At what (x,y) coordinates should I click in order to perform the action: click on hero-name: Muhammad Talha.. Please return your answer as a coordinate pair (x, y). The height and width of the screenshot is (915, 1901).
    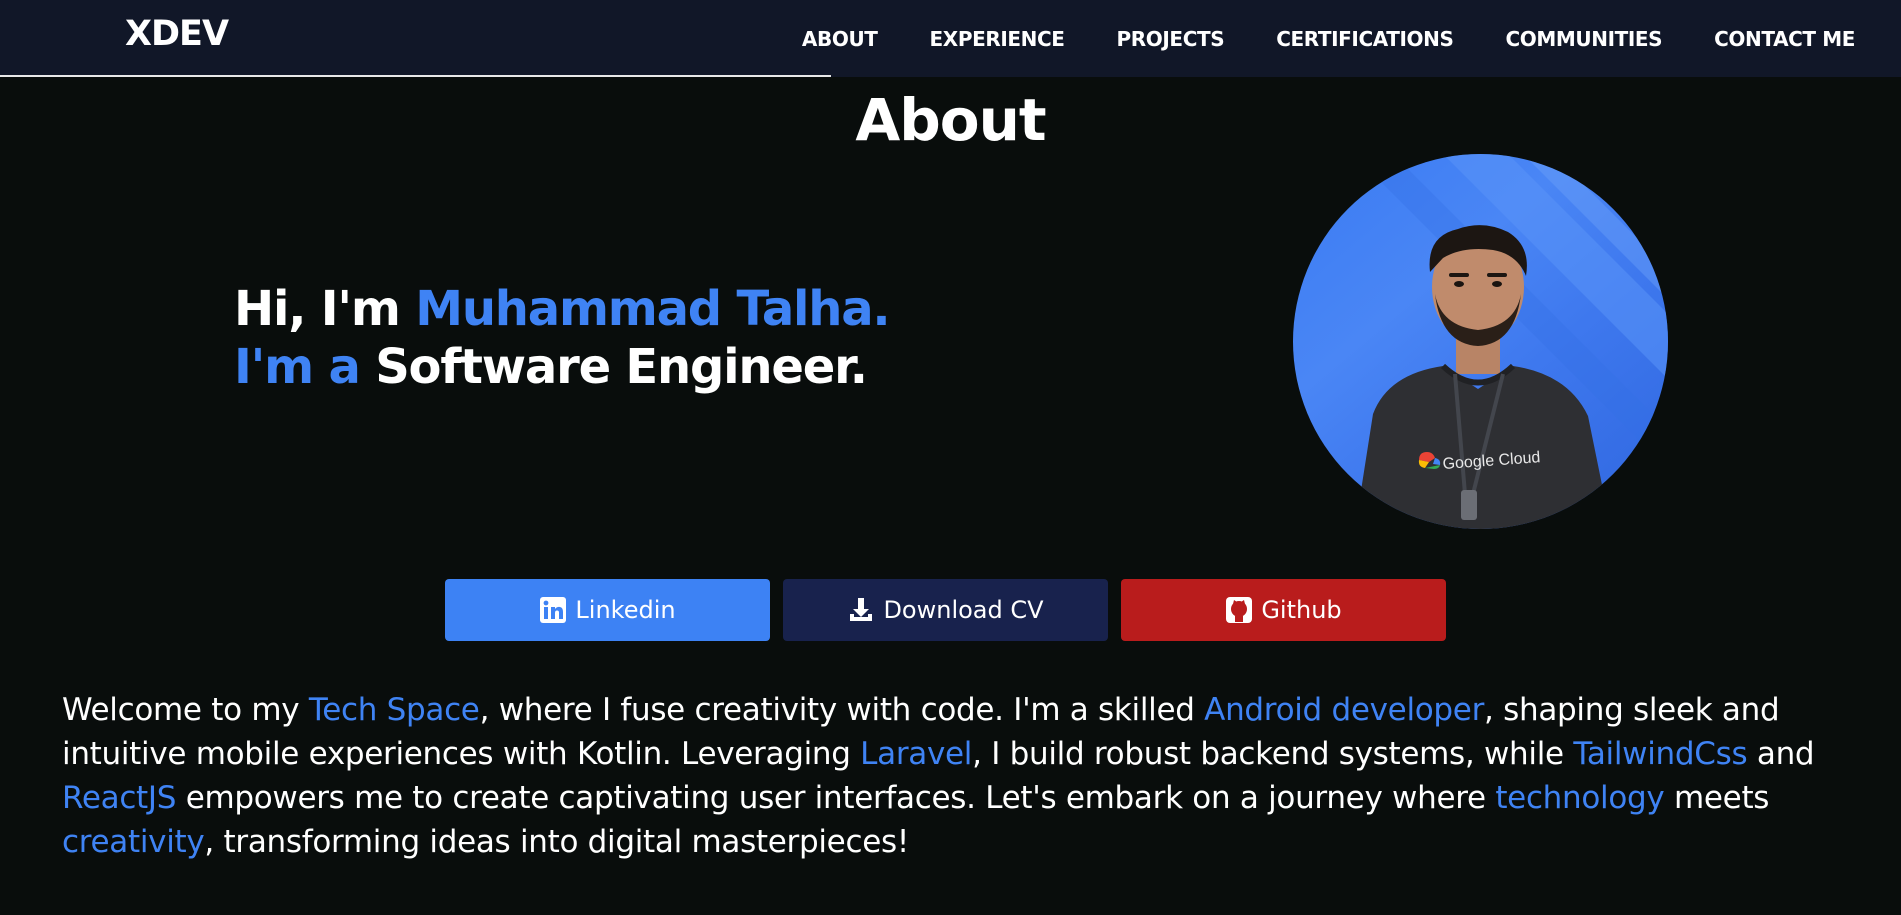
    Looking at the image, I should click on (652, 309).